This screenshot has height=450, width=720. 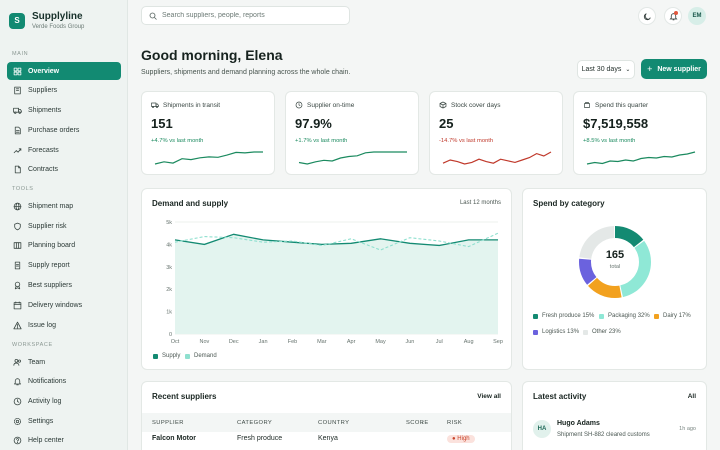 I want to click on kpi-label: Spend this quarter, so click(x=615, y=105).